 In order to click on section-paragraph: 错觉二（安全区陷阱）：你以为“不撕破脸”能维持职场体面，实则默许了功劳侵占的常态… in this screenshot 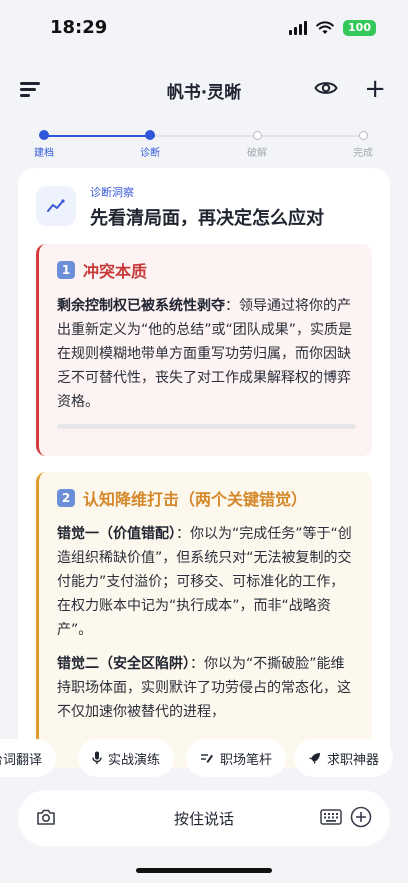, I will do `click(206, 688)`.